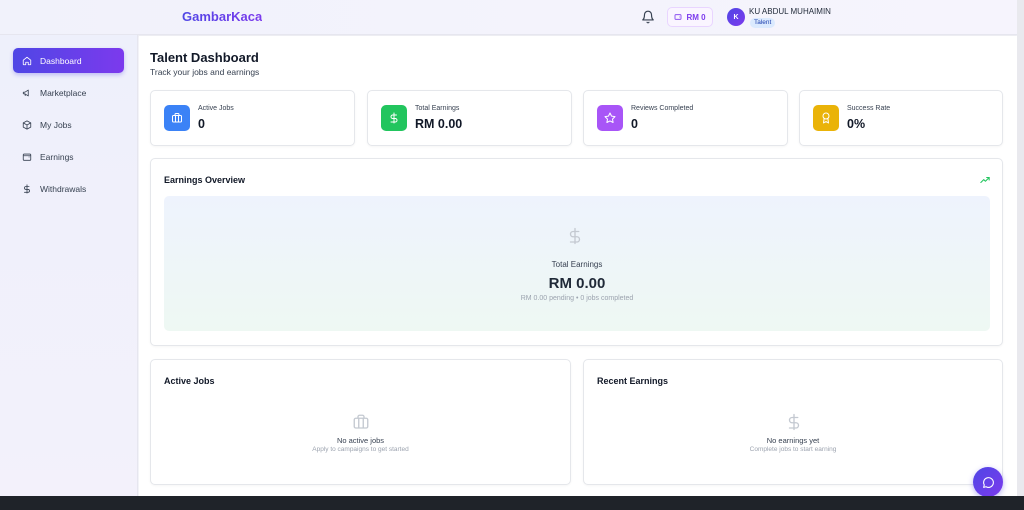 This screenshot has width=1024, height=510. What do you see at coordinates (763, 23) in the screenshot?
I see `role-badge: Talent` at bounding box center [763, 23].